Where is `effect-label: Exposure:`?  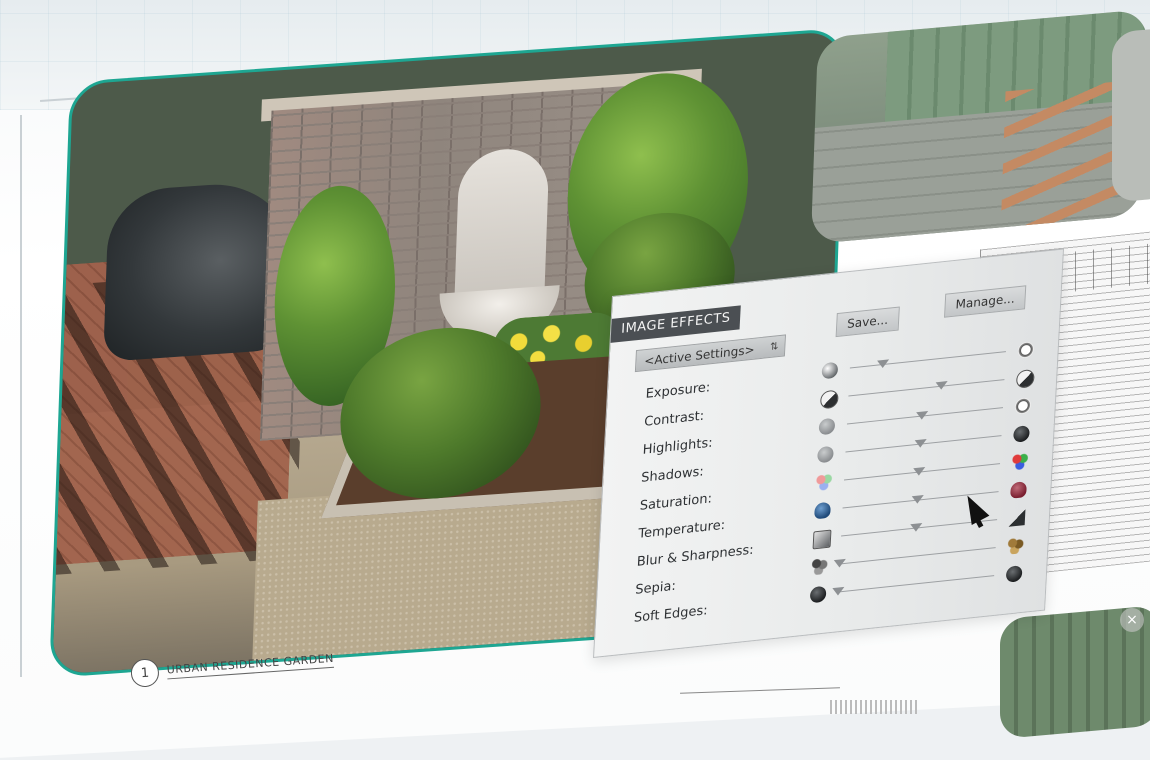
effect-label: Exposure: is located at coordinates (678, 391).